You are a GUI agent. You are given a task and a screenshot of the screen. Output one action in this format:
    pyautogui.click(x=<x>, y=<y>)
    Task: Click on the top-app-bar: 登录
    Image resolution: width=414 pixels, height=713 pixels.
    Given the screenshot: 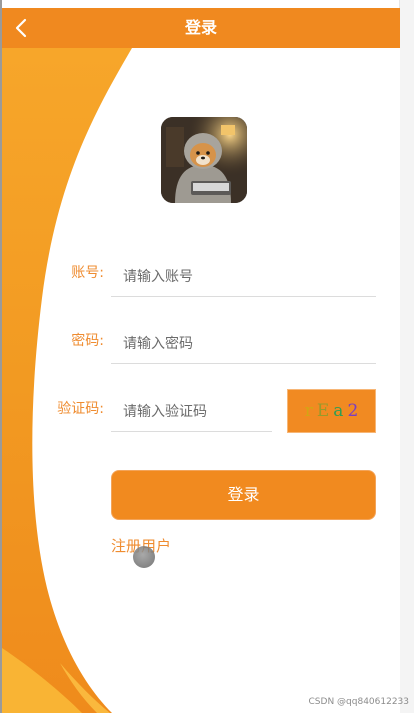 What is the action you would take?
    pyautogui.click(x=201, y=28)
    